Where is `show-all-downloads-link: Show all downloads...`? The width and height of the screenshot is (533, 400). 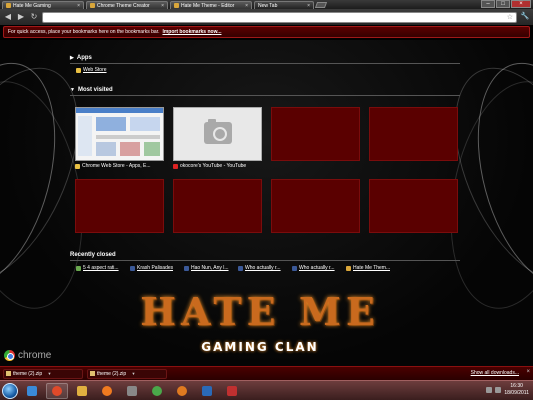 show-all-downloads-link: Show all downloads... is located at coordinates (495, 373).